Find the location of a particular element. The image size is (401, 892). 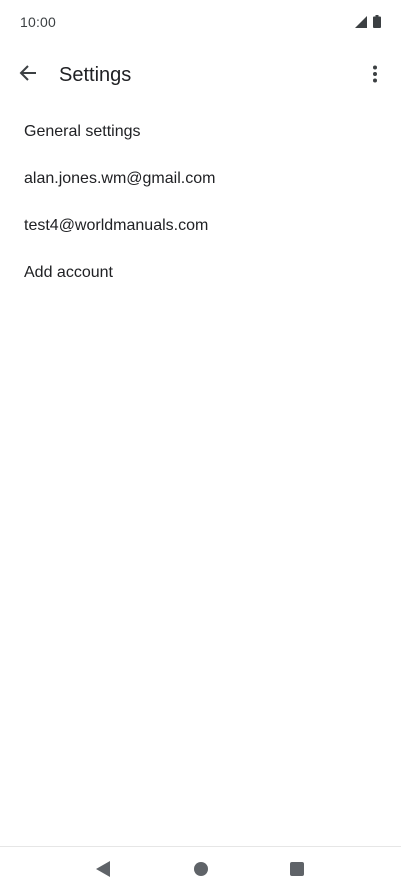

nav-home-button is located at coordinates (201, 871).